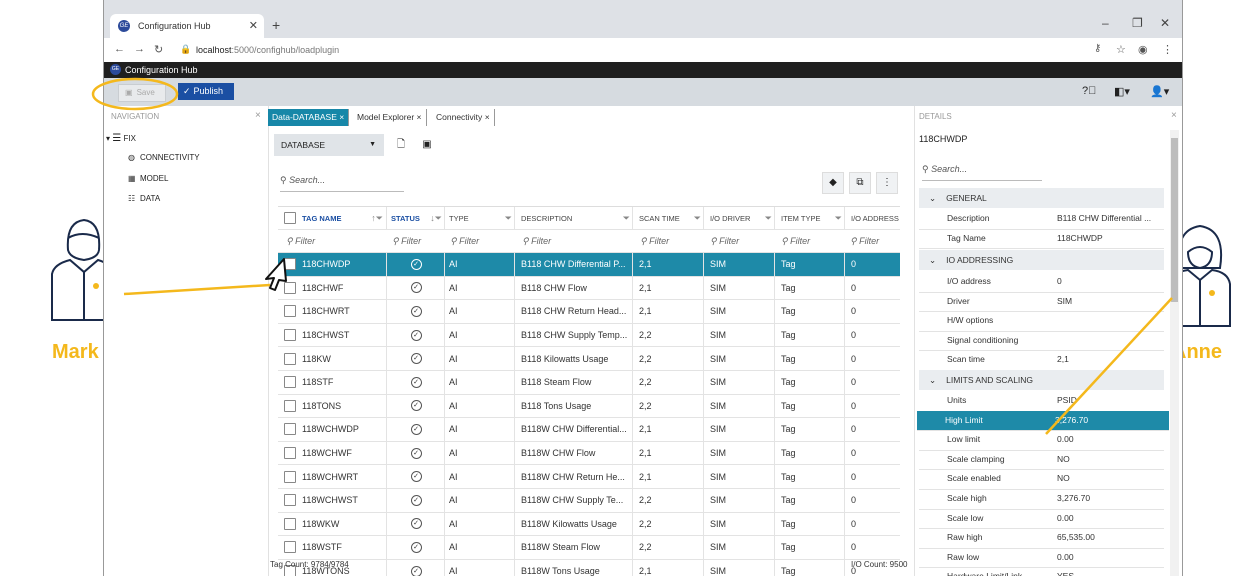  What do you see at coordinates (1174, 220) in the screenshot?
I see `scrollbar-thumb` at bounding box center [1174, 220].